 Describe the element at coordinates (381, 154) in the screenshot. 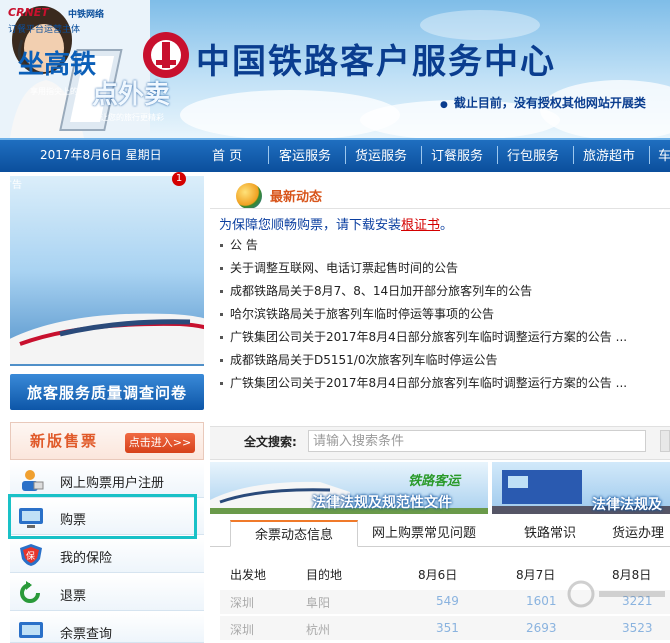

I see `nav-freight-service: 货运服务` at that location.